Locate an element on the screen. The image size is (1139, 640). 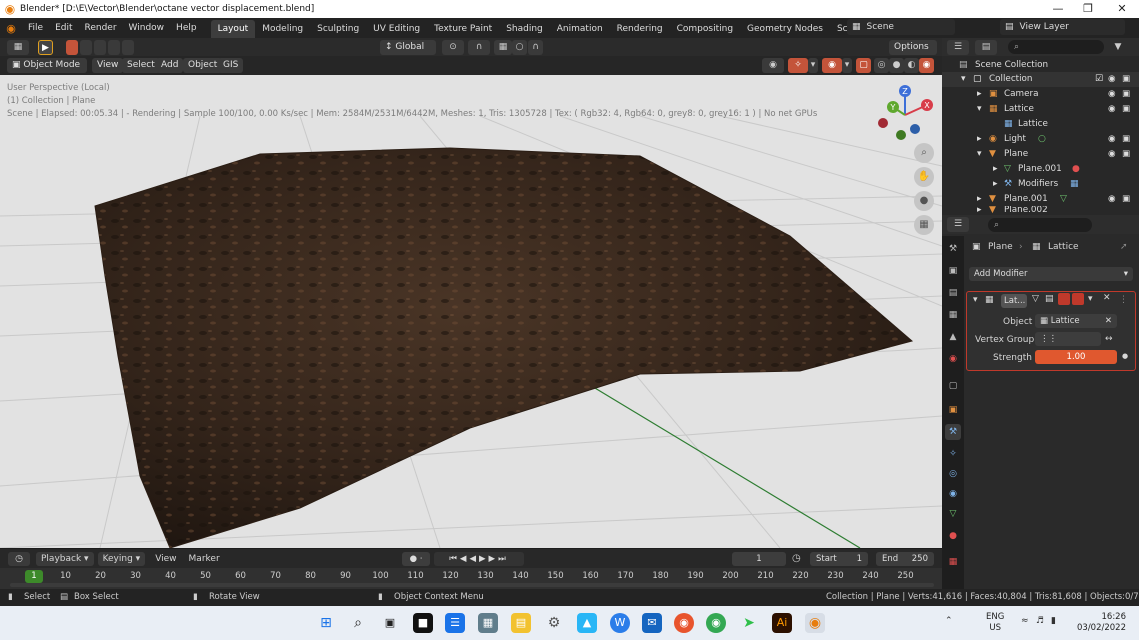
overlay-dropdown-icon: ▾ is located at coordinates (847, 65).